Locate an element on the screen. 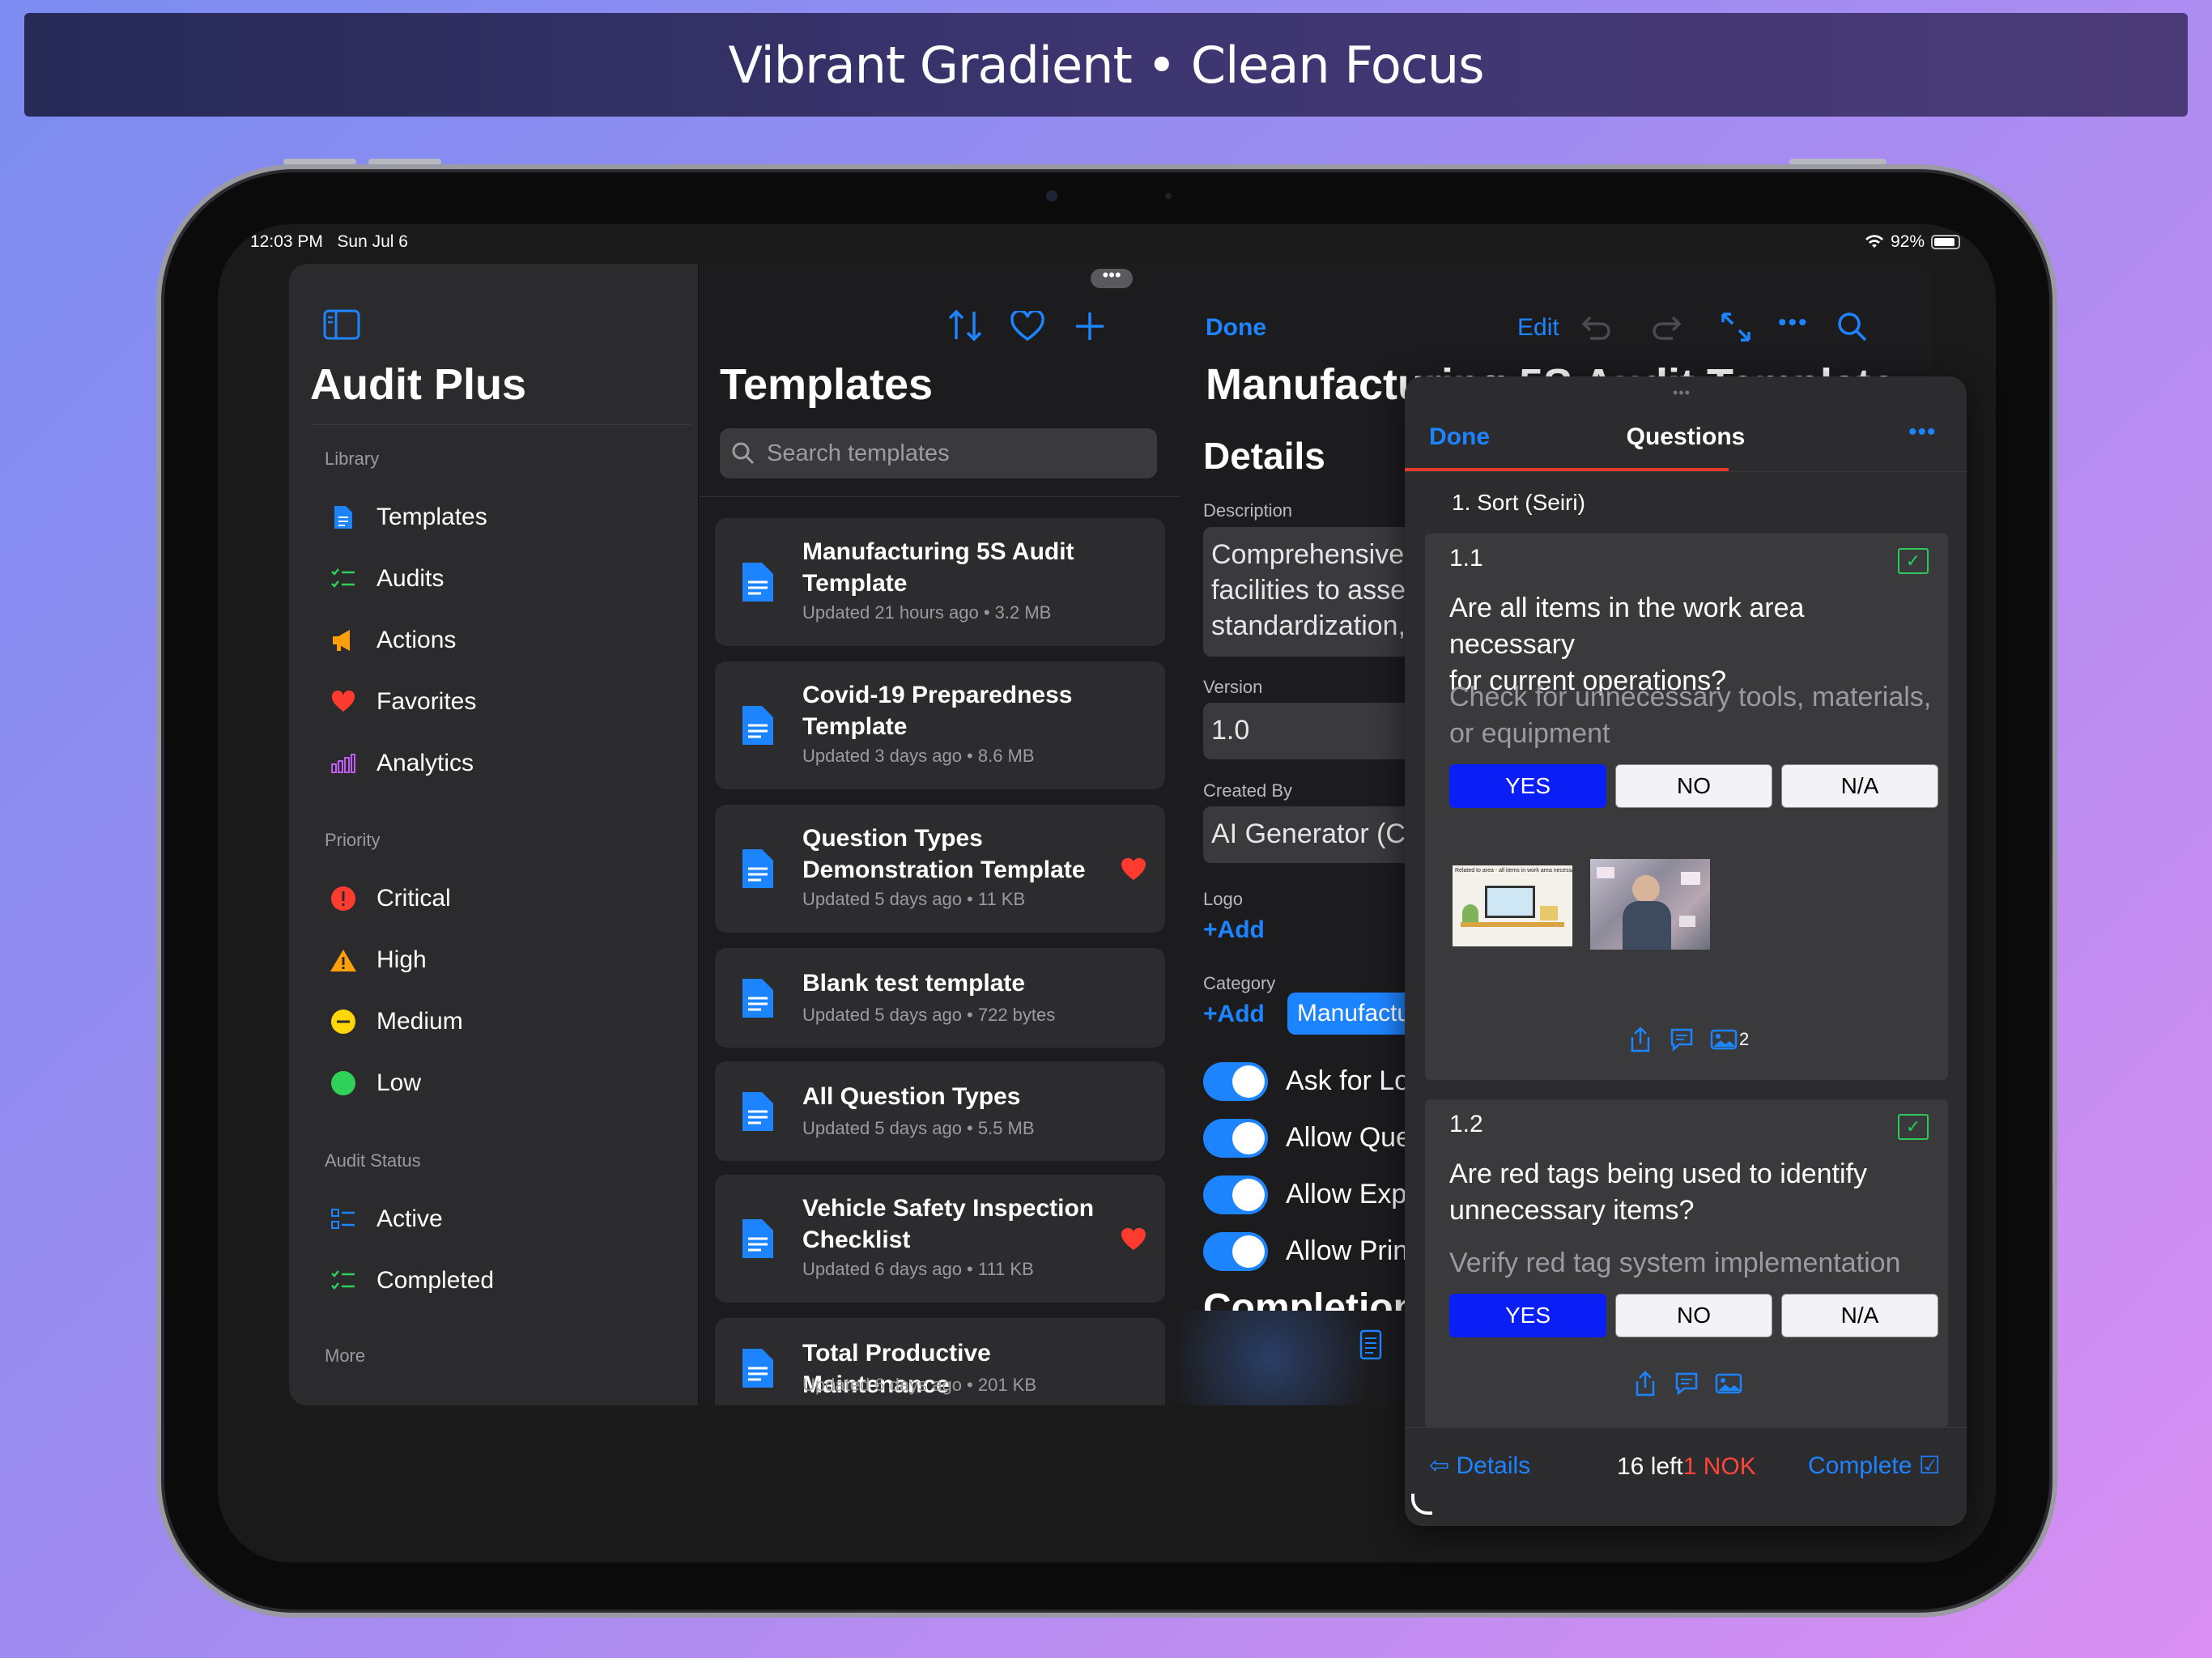 Image resolution: width=2212 pixels, height=1658 pixels. search-placeholder: Search templates is located at coordinates (859, 453).